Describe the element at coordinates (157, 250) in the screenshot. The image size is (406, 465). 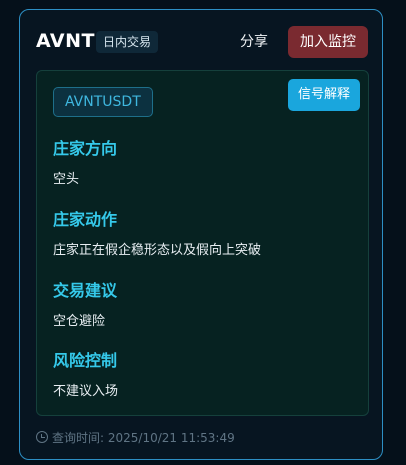
I see `section-text-action: 庄家正在假企稳形态以及假向上突破` at that location.